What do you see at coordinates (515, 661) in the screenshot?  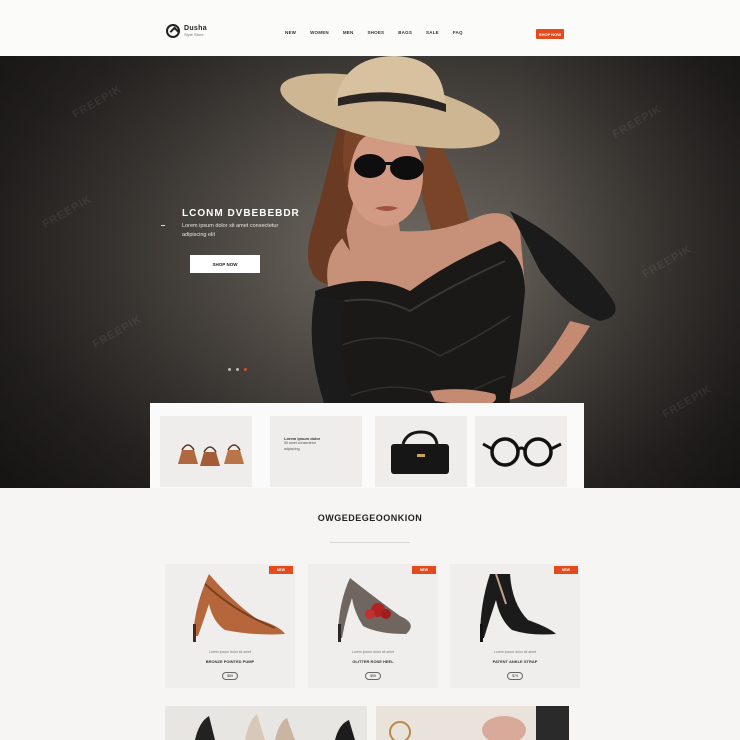 I see `product-name: PATENT ANKLE STRAP` at bounding box center [515, 661].